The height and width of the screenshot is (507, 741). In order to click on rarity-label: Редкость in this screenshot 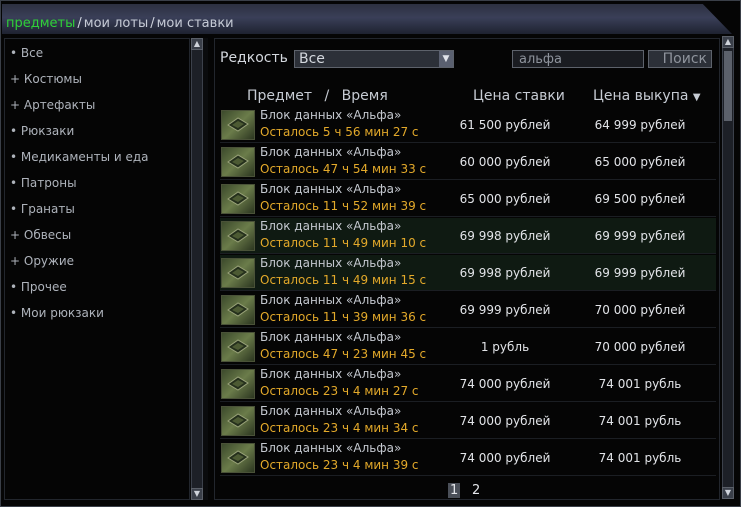, I will do `click(254, 58)`.